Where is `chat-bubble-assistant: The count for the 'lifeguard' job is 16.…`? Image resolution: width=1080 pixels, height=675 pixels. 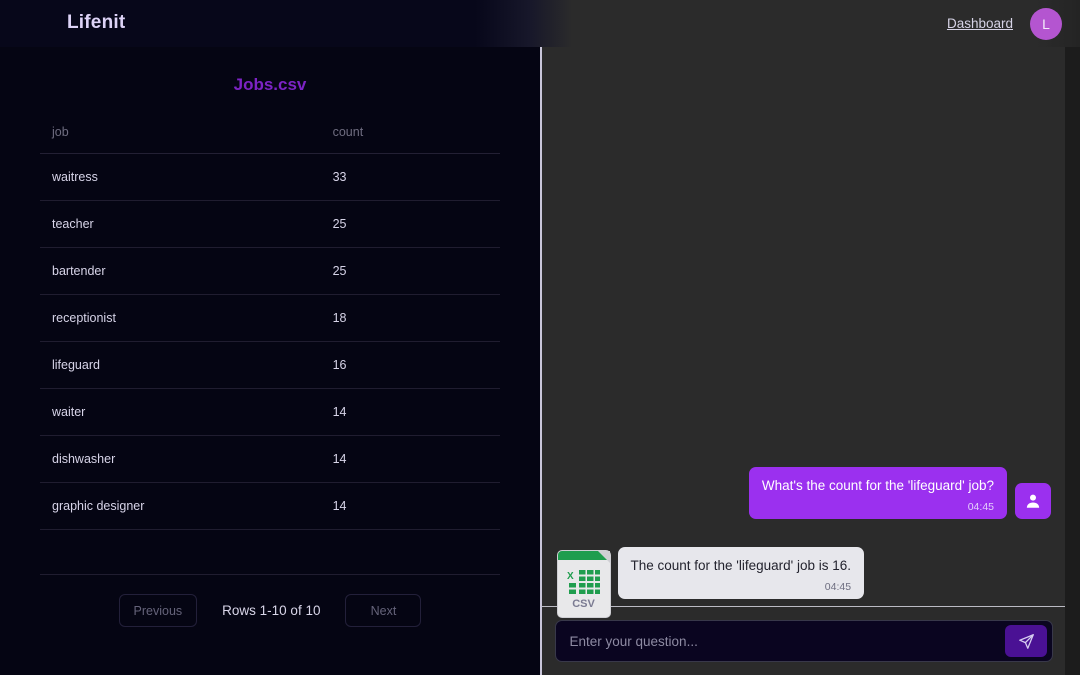
chat-bubble-assistant: The count for the 'lifeguard' job is 16.… is located at coordinates (741, 573).